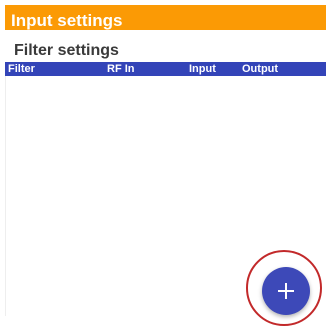 This screenshot has height=329, width=326. Describe the element at coordinates (165, 17) in the screenshot. I see `top-app-bar: Input settings` at that location.